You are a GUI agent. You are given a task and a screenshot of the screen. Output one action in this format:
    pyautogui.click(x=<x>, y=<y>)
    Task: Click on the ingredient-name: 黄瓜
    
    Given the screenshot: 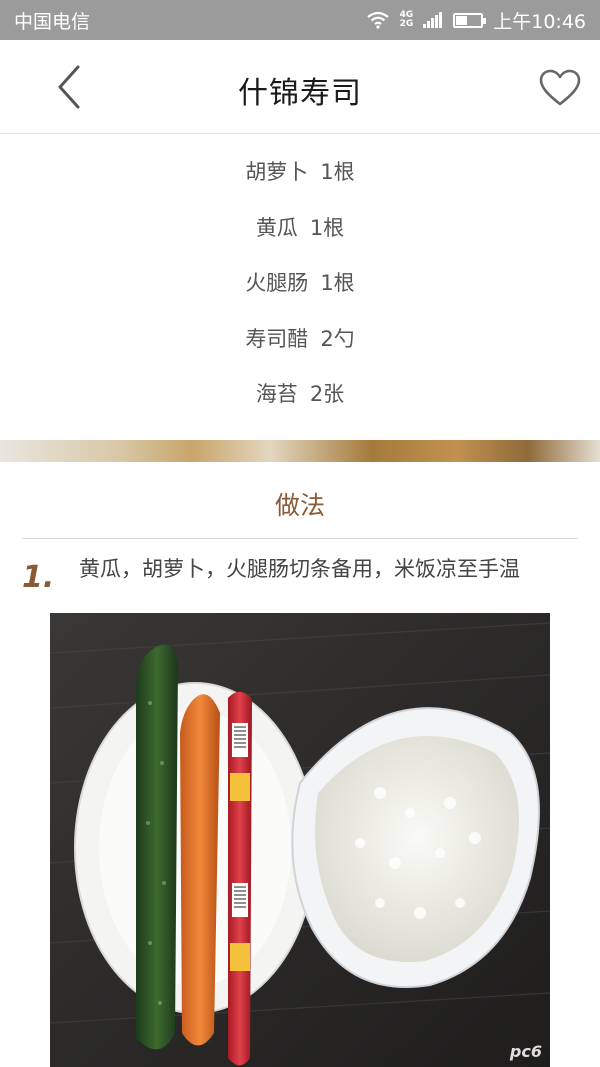 What is the action you would take?
    pyautogui.click(x=276, y=228)
    